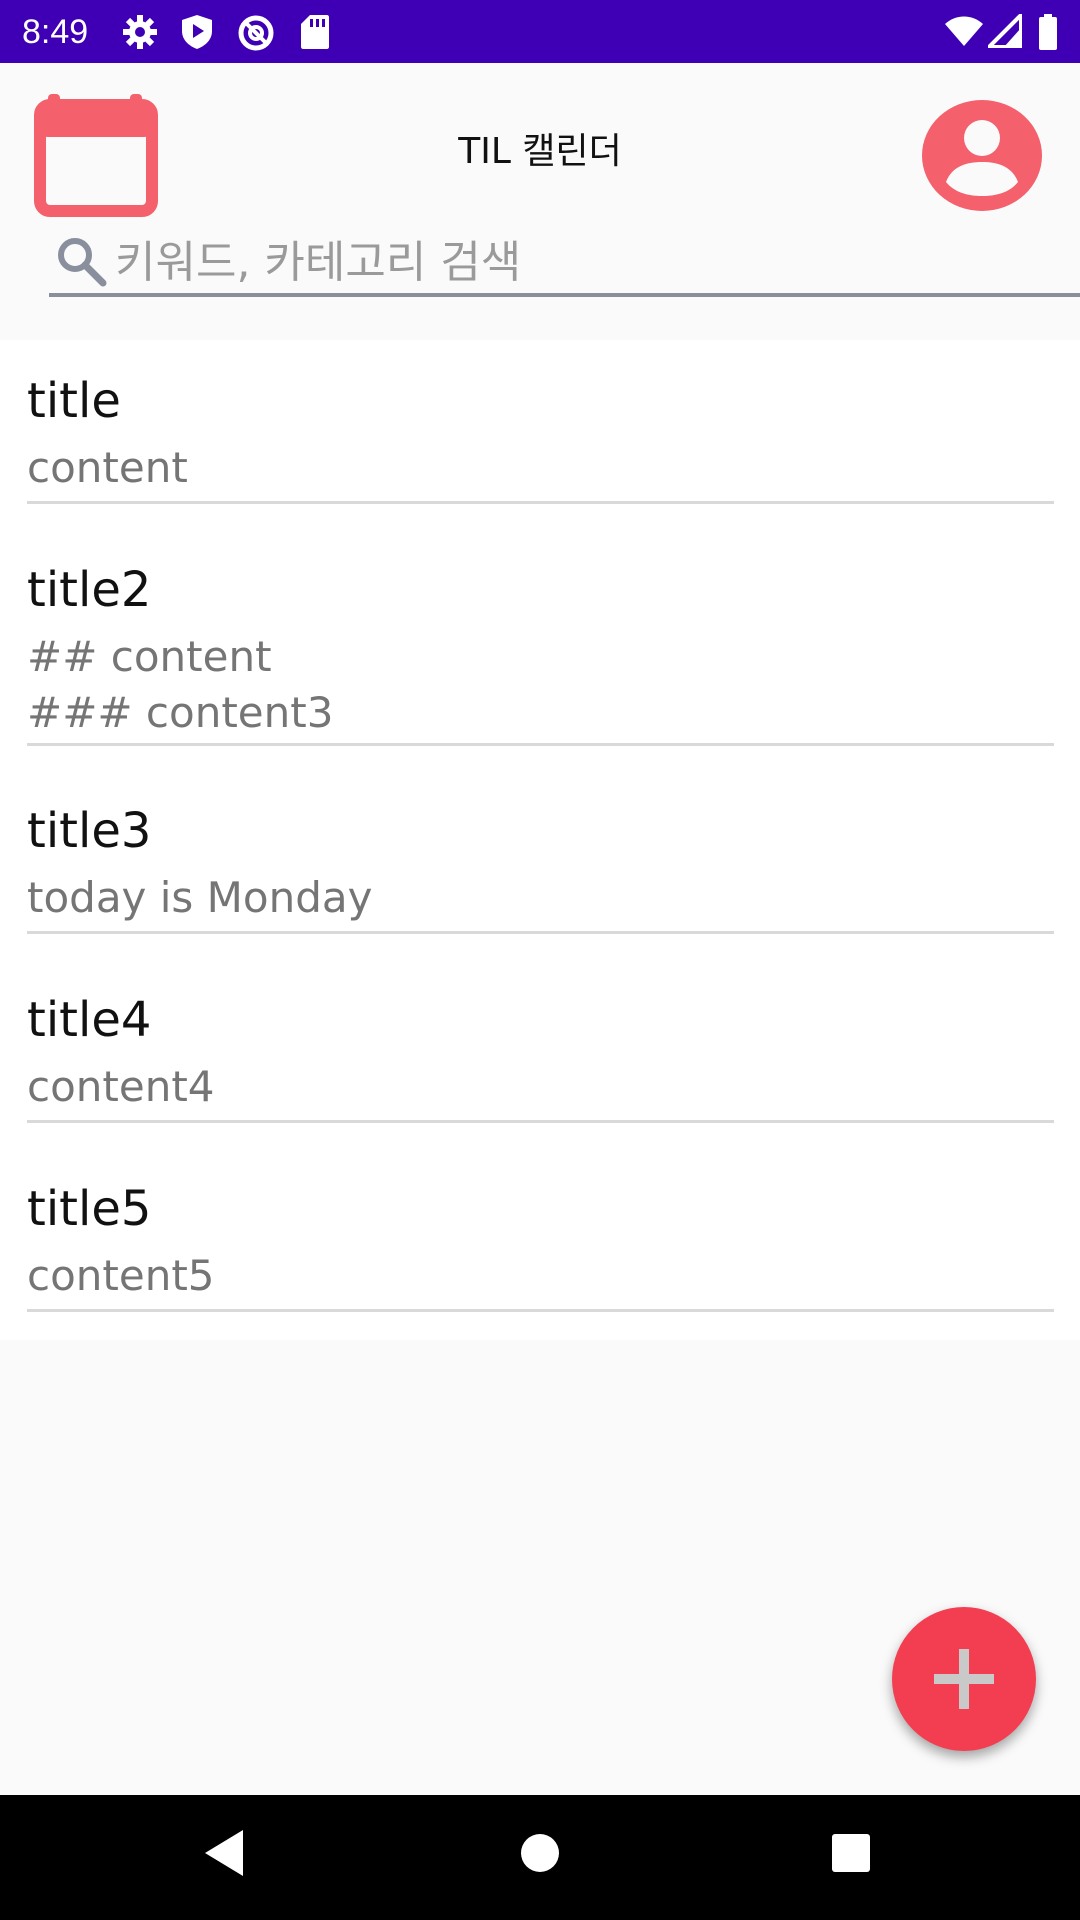 The height and width of the screenshot is (1920, 1080). I want to click on post-content: content5, so click(121, 1275).